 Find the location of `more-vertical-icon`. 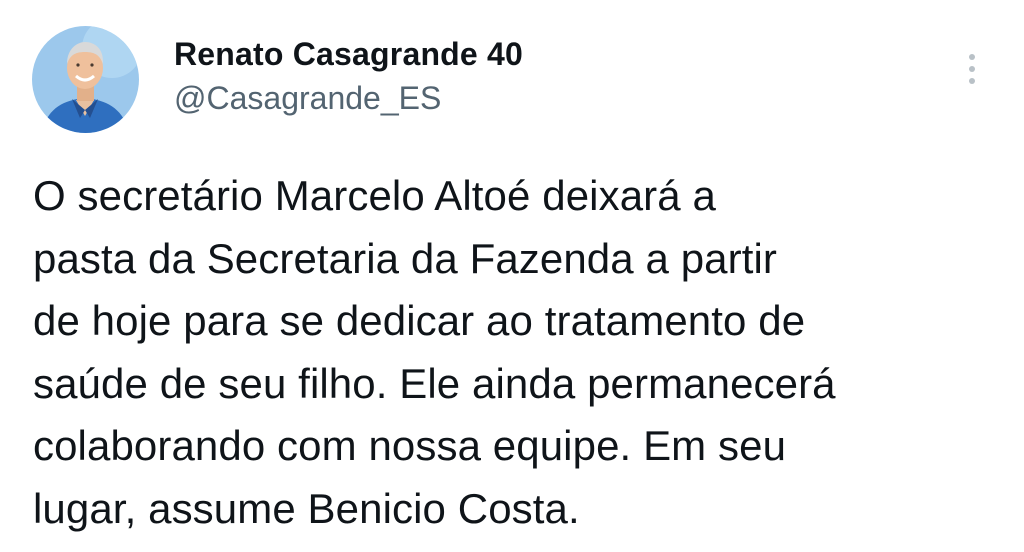

more-vertical-icon is located at coordinates (972, 57).